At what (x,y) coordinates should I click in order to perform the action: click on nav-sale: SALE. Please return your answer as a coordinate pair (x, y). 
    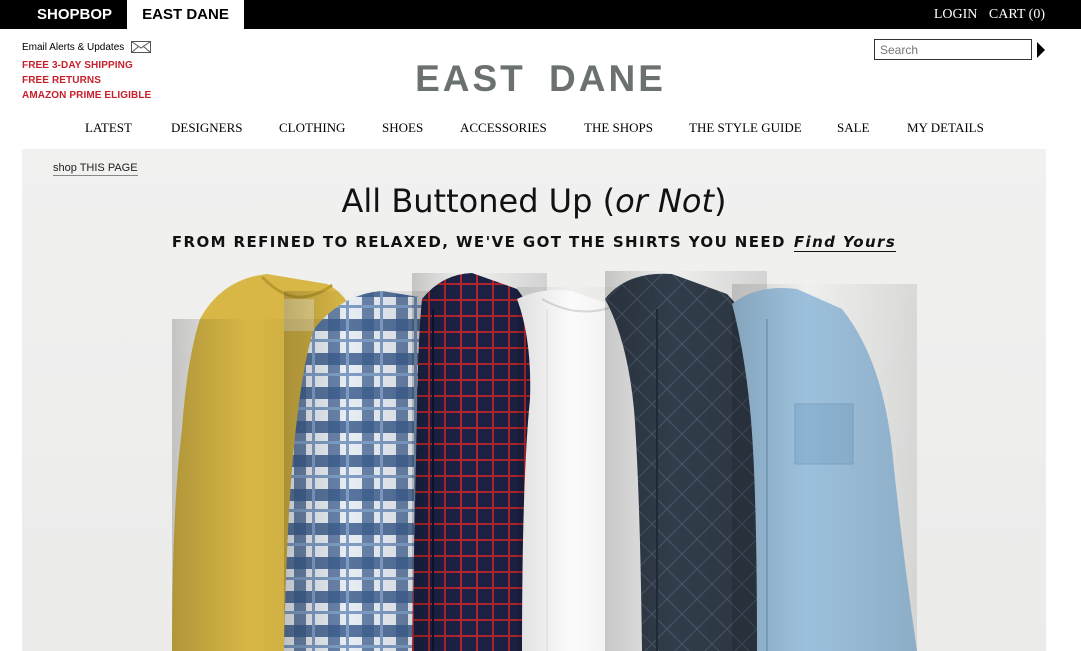
    Looking at the image, I should click on (853, 128).